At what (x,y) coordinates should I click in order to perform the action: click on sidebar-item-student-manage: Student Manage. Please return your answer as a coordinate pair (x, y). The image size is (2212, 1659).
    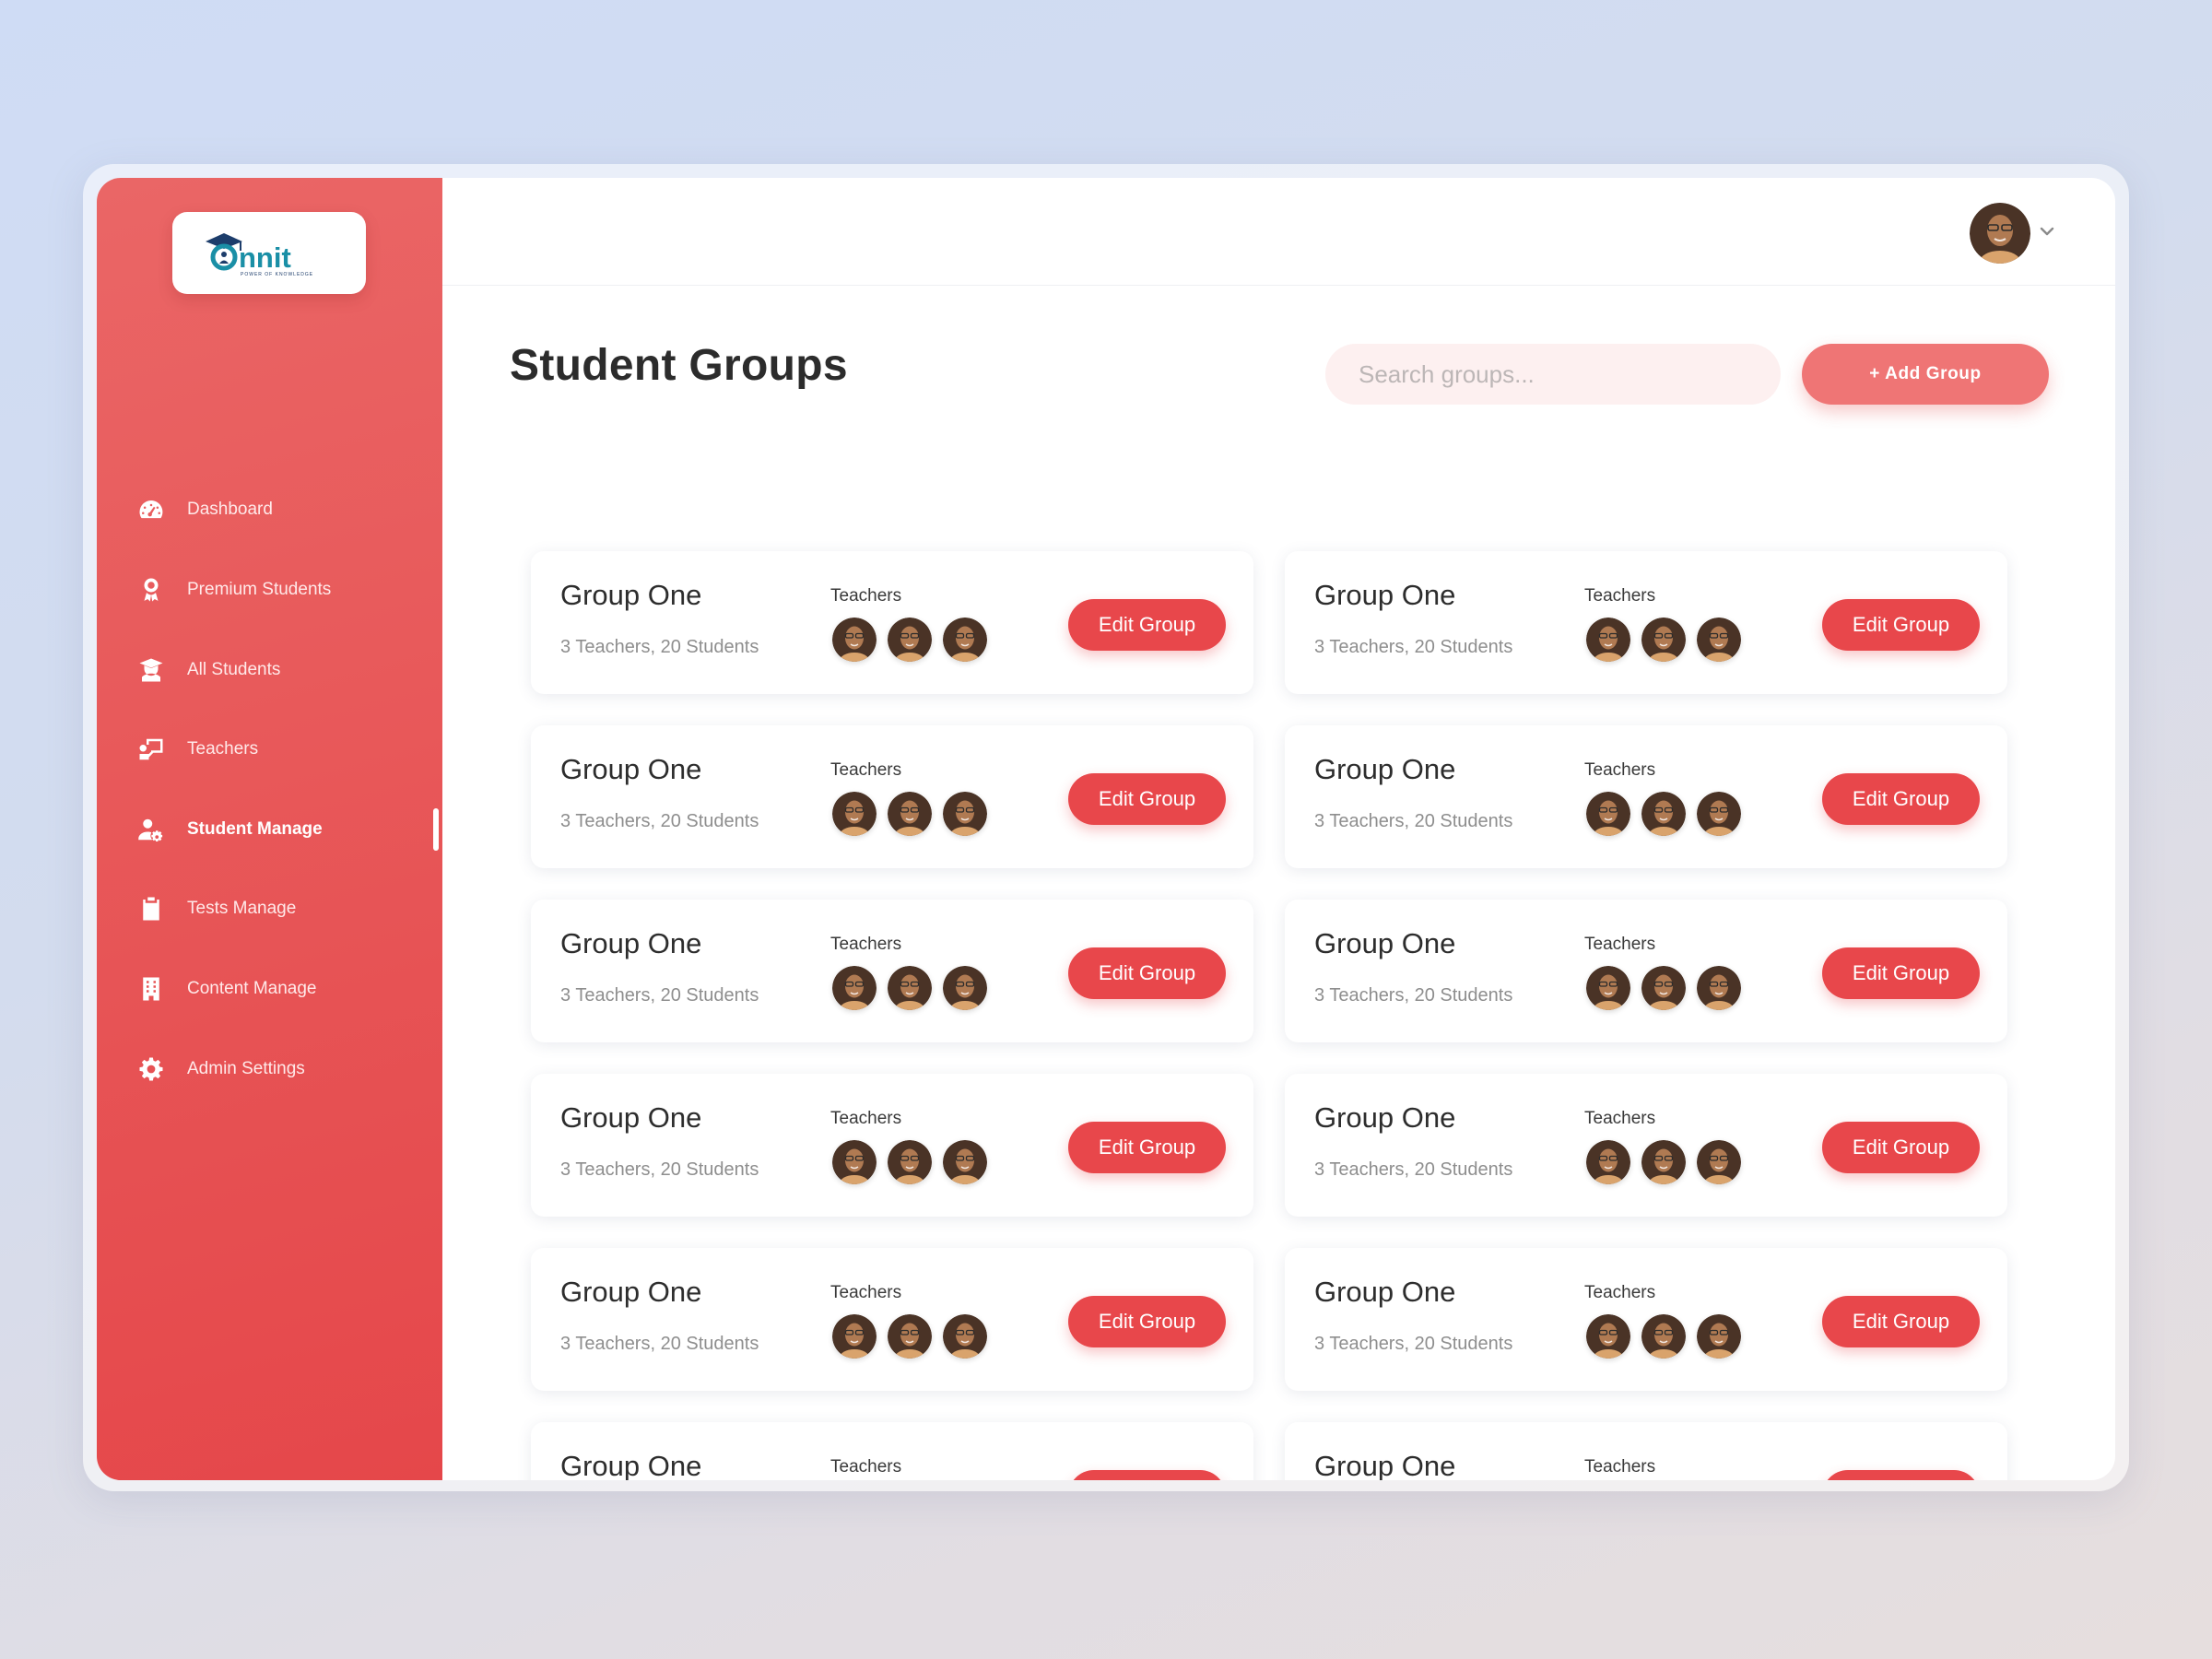
    Looking at the image, I should click on (229, 829).